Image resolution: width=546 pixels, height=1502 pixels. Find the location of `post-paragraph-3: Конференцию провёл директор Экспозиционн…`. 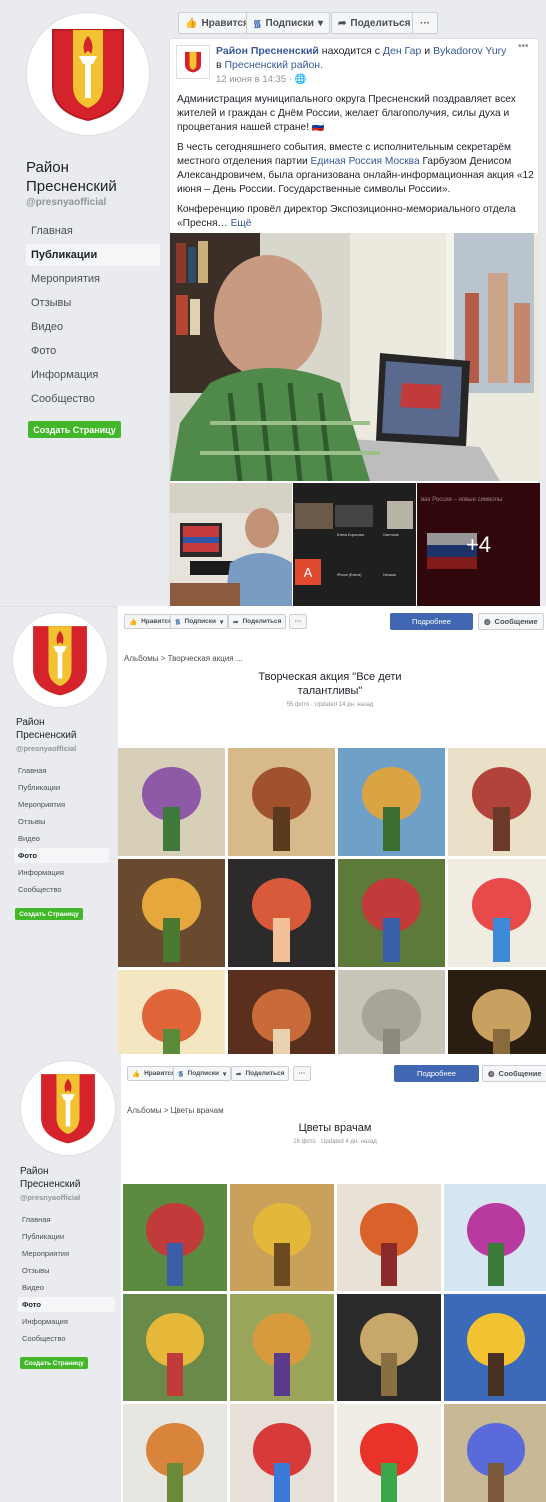

post-paragraph-3: Конференцию провёл директор Экспозиционн… is located at coordinates (356, 217).